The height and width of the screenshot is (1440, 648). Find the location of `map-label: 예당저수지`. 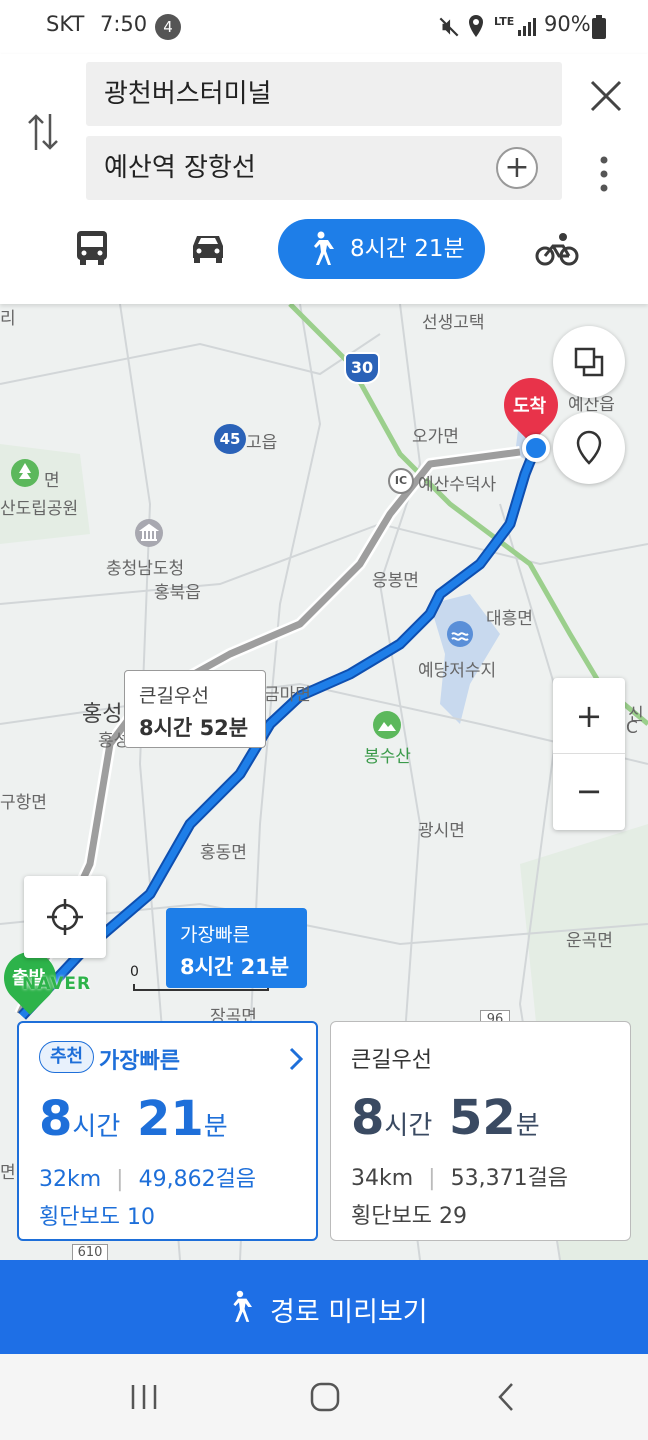

map-label: 예당저수지 is located at coordinates (457, 671).